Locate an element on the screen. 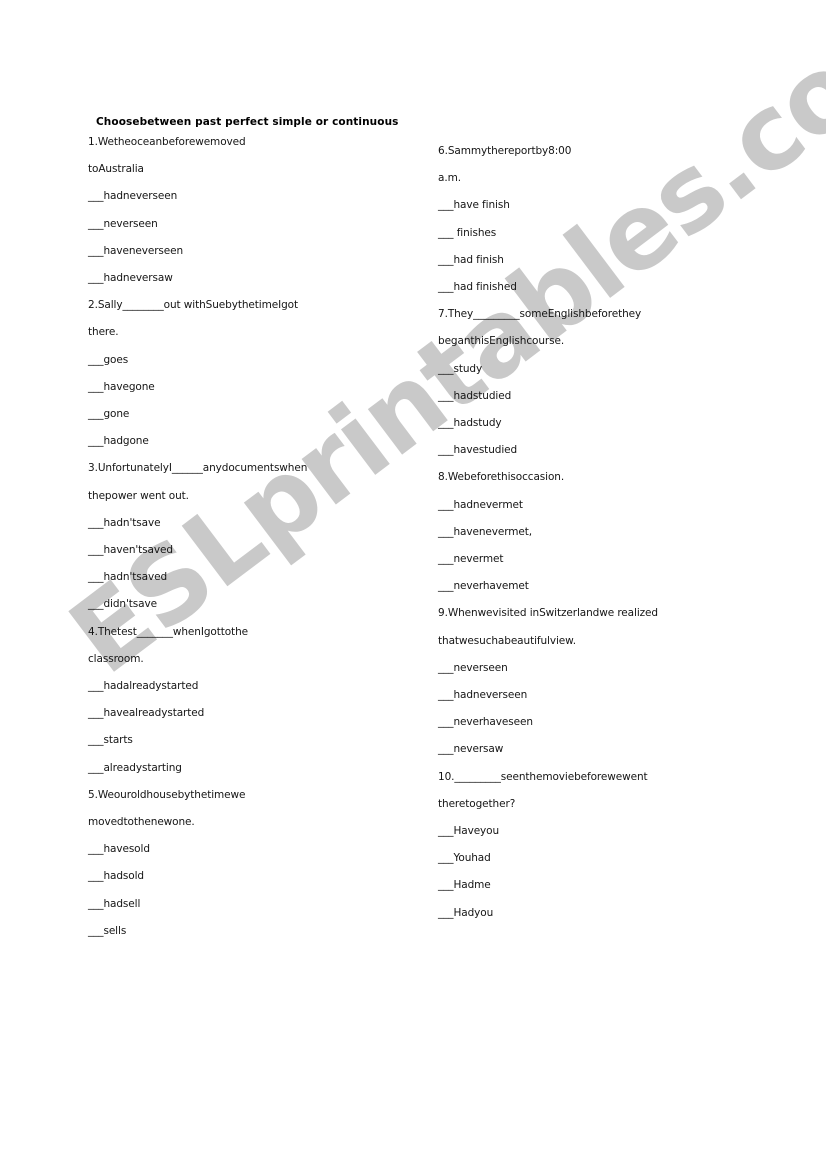 The height and width of the screenshot is (1169, 826). answer-option: ___havesold is located at coordinates (263, 849).